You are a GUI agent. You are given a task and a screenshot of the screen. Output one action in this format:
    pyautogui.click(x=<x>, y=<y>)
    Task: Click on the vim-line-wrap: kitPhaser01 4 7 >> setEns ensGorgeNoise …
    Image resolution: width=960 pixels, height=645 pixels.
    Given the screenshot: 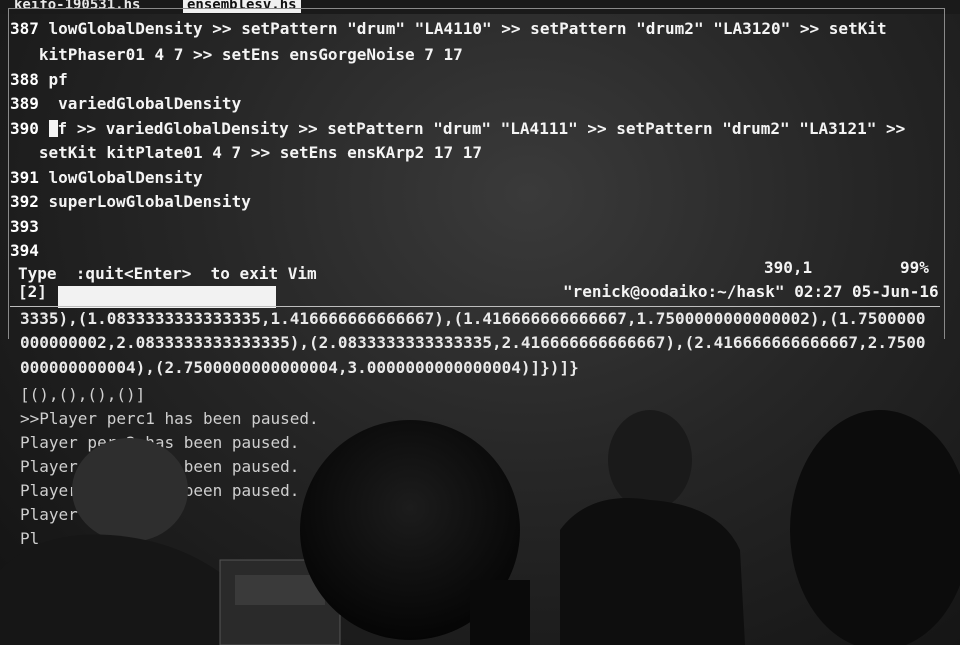 What is the action you would take?
    pyautogui.click(x=236, y=55)
    